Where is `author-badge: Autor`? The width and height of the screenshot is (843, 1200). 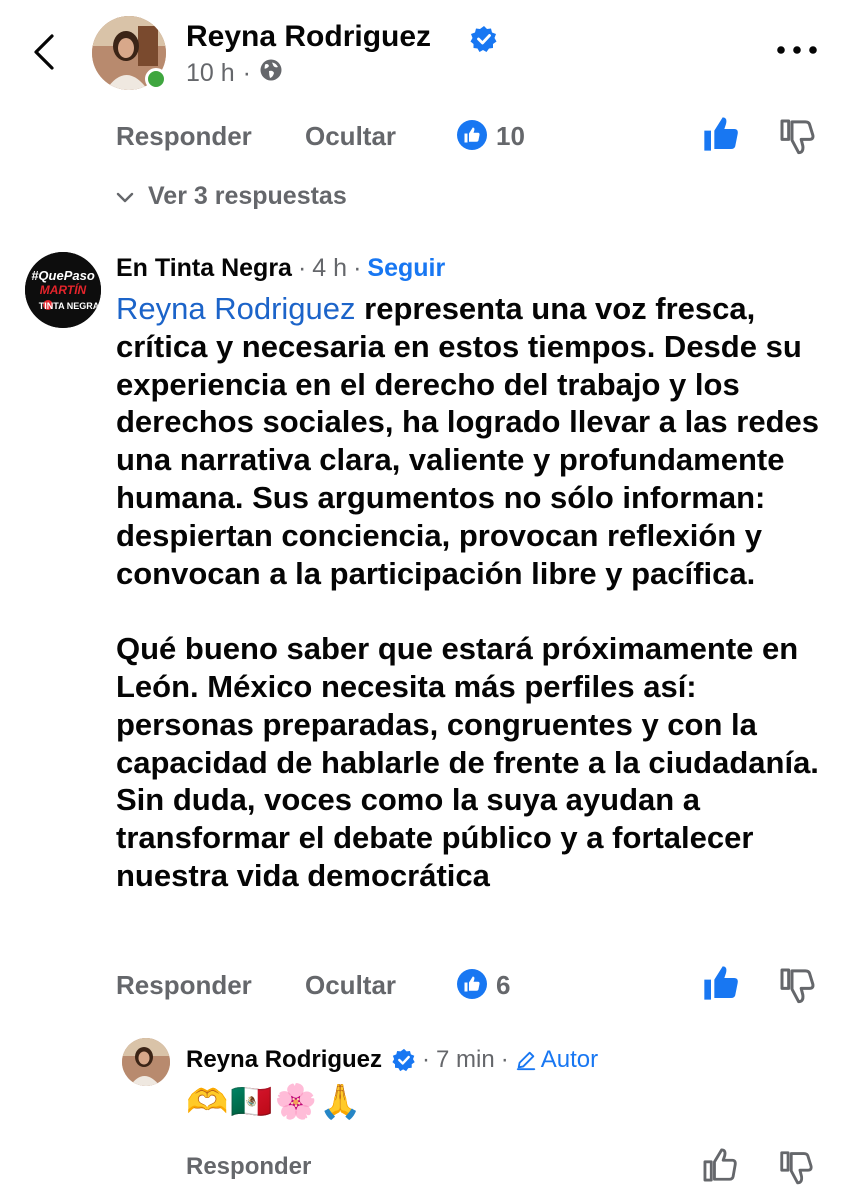 author-badge: Autor is located at coordinates (556, 1060).